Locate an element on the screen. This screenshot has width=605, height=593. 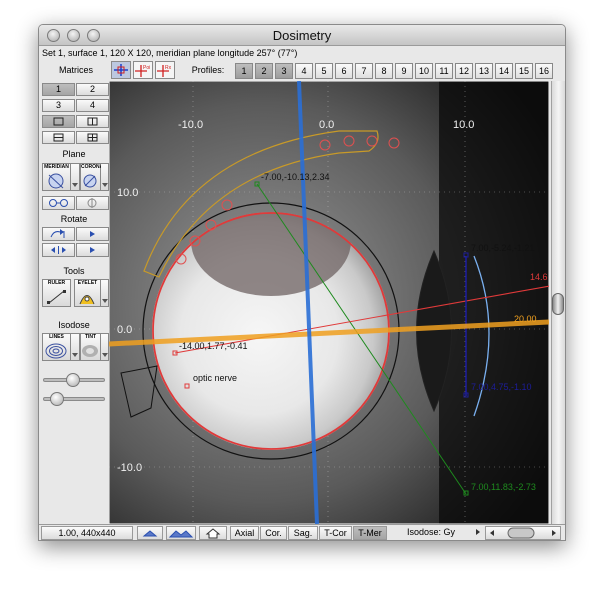
profile-button-9: 9 is located at coordinates (404, 71).